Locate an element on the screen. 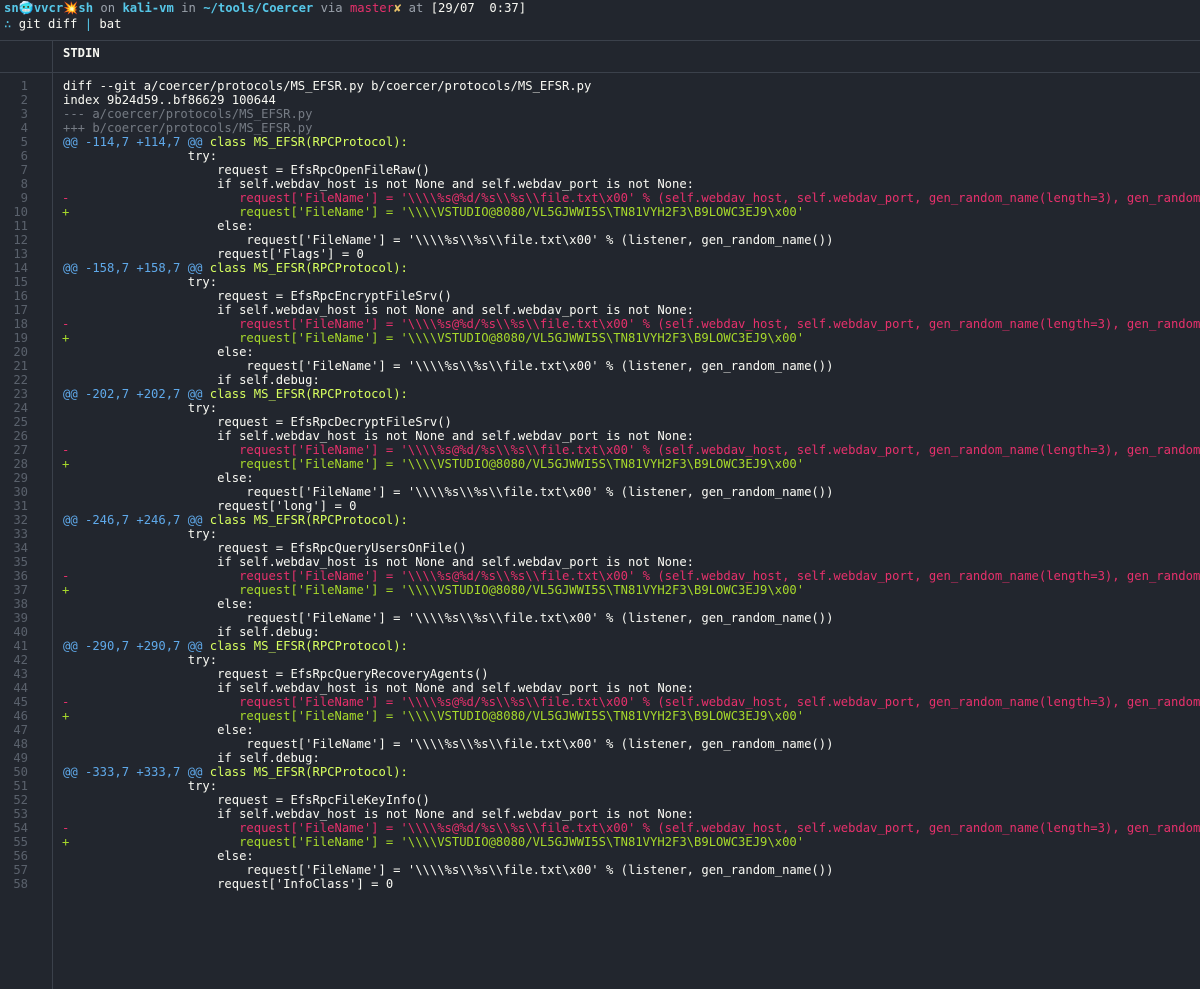 The height and width of the screenshot is (989, 1200). diff-context-line: 56 else: is located at coordinates (600, 856).